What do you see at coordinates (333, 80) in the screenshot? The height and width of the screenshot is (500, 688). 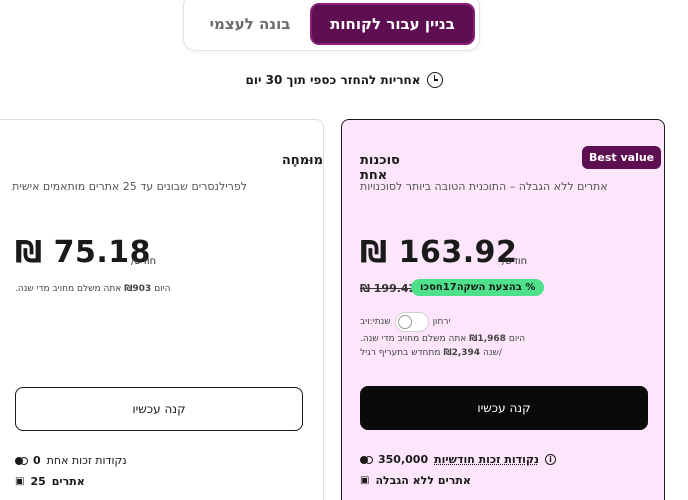 I see `guarantee-text: אחריות להחזר כספי תוך 30 יום` at bounding box center [333, 80].